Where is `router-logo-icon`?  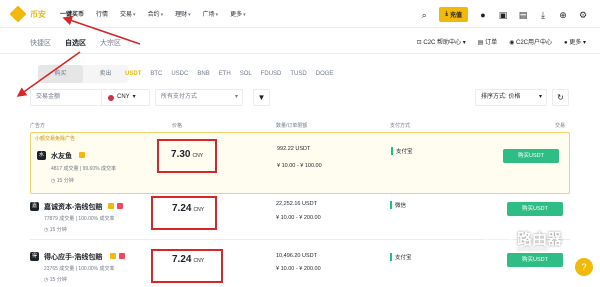
router-logo-icon is located at coordinates (499, 238).